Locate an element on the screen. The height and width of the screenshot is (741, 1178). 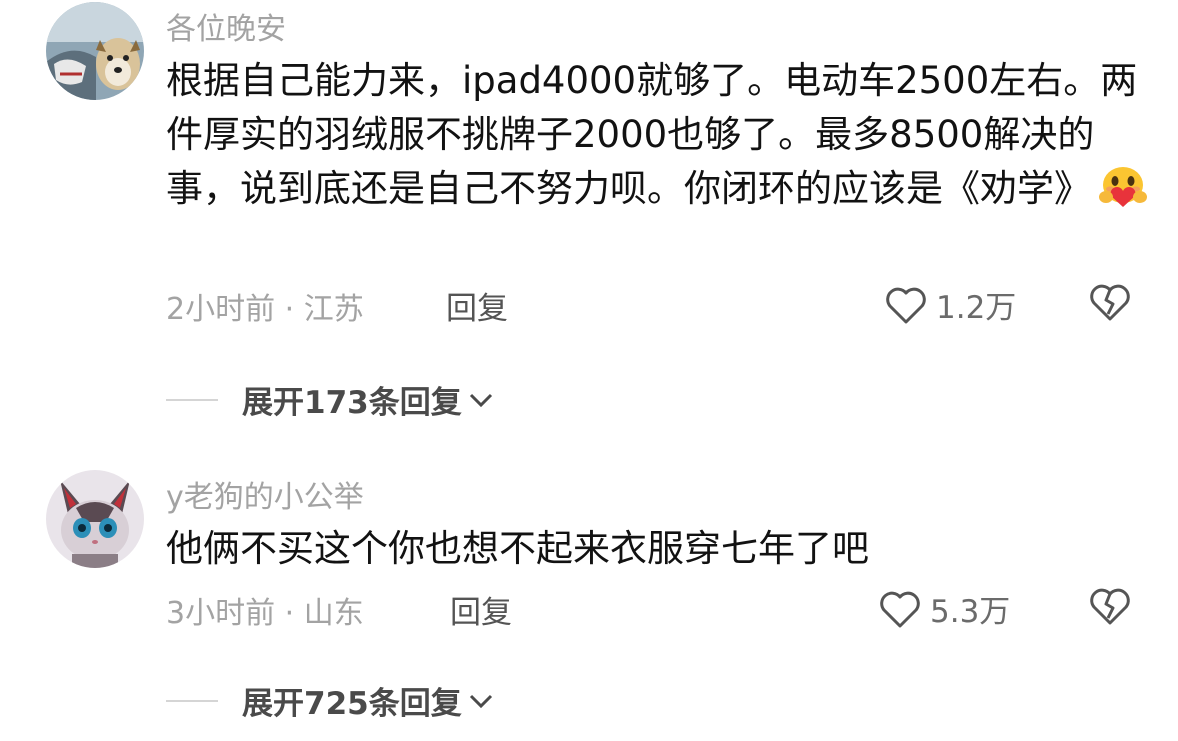
comment-text: 他俩不买这个你也想不起来衣服穿七年了吧 is located at coordinates (661, 549).